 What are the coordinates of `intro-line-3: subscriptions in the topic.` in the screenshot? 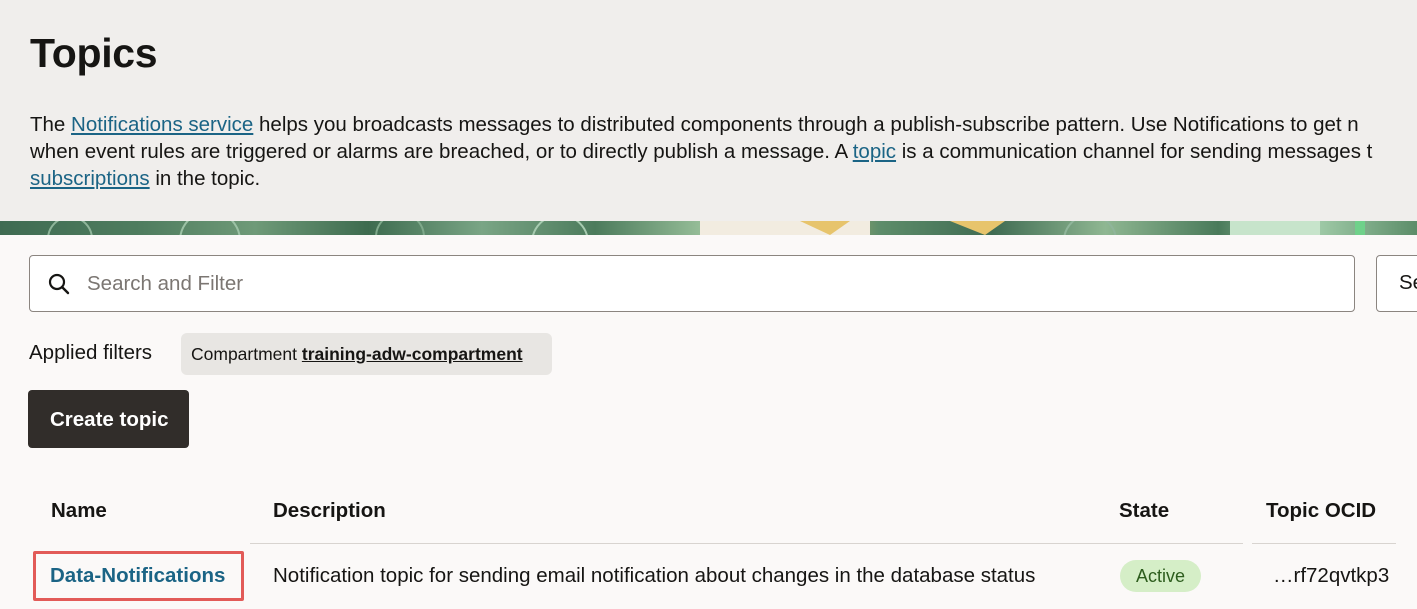 It's located at (723, 178).